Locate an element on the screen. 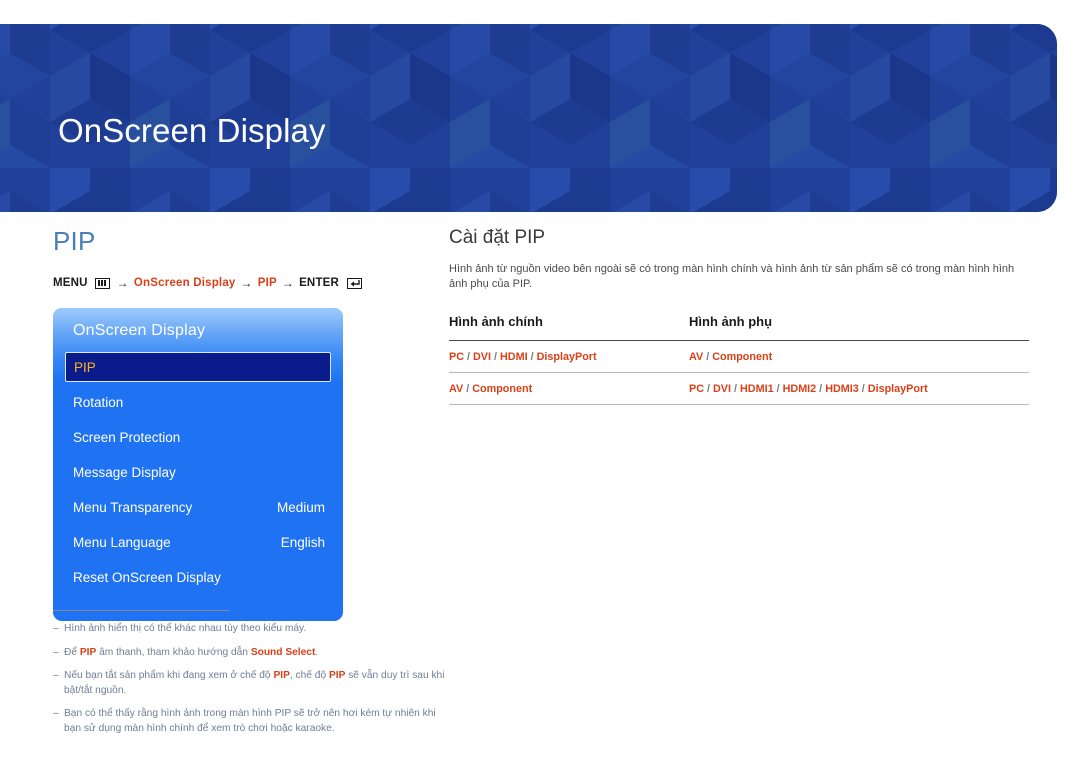 The height and width of the screenshot is (763, 1080). source-name: HDMI1 is located at coordinates (757, 388).